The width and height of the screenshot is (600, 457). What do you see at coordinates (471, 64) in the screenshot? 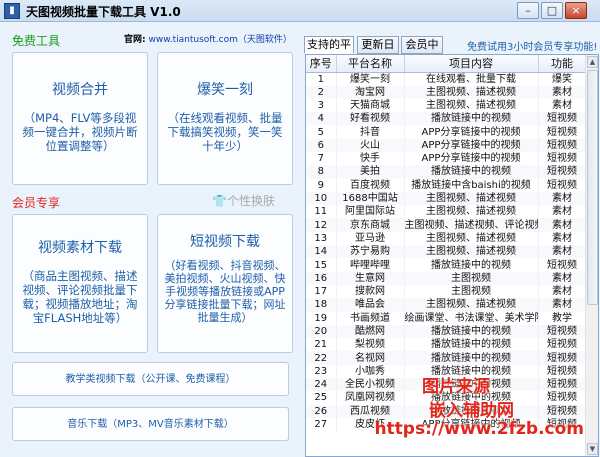
I see `col-content-header: 项目内容` at bounding box center [471, 64].